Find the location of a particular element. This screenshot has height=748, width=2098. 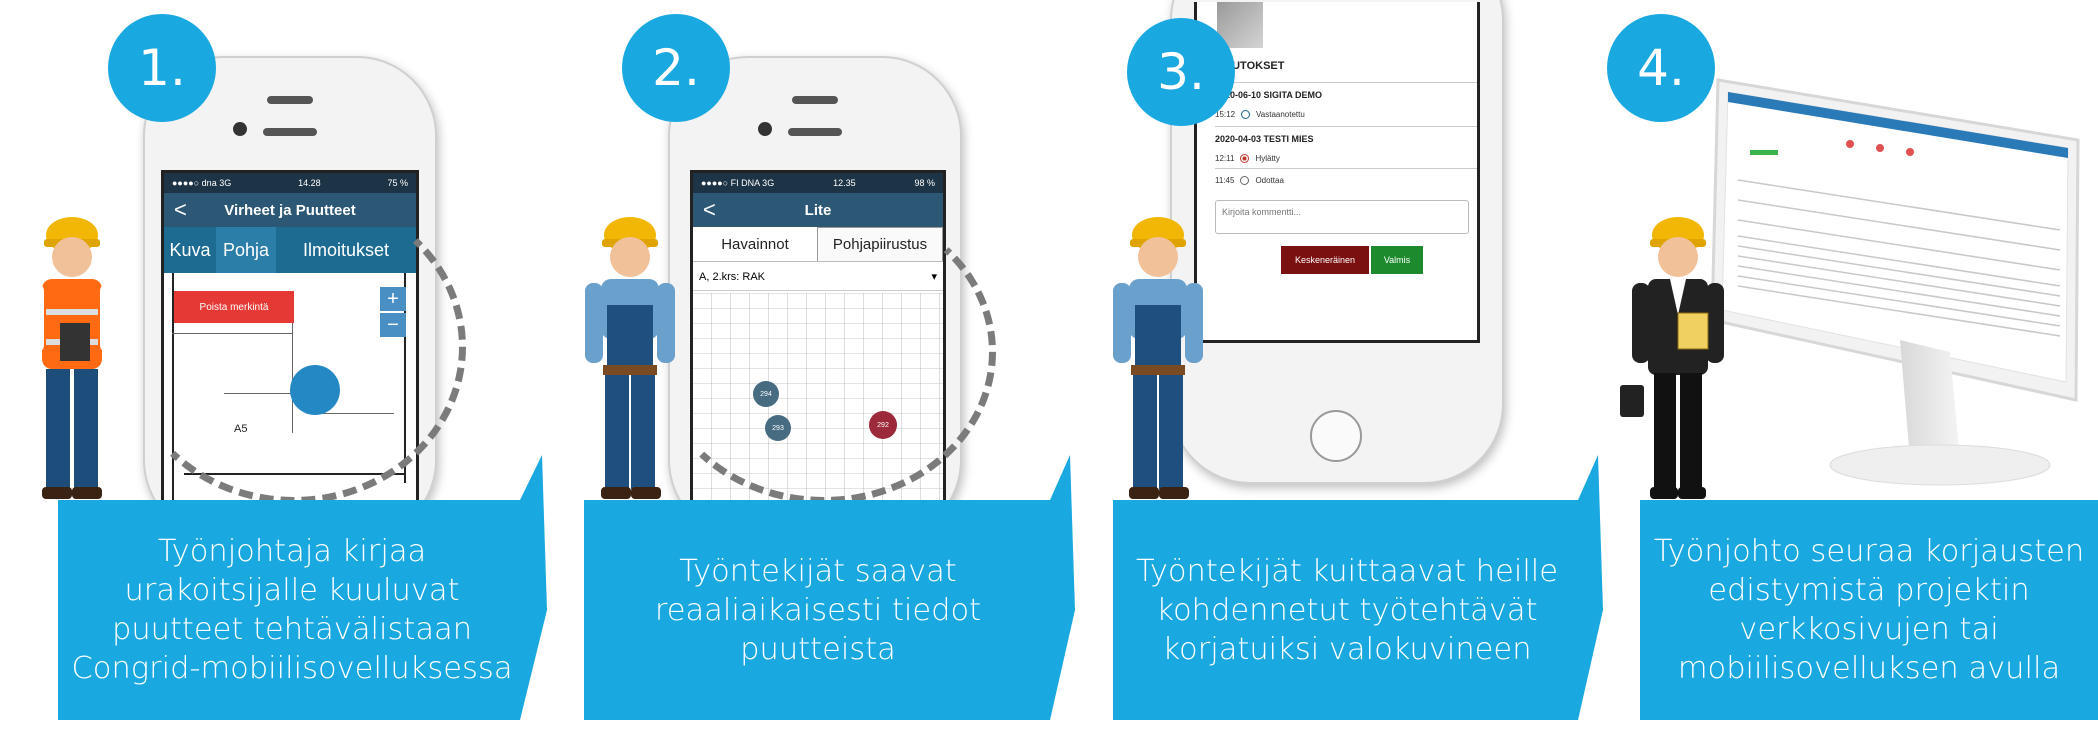

step-badge-2: 2. is located at coordinates (676, 68).